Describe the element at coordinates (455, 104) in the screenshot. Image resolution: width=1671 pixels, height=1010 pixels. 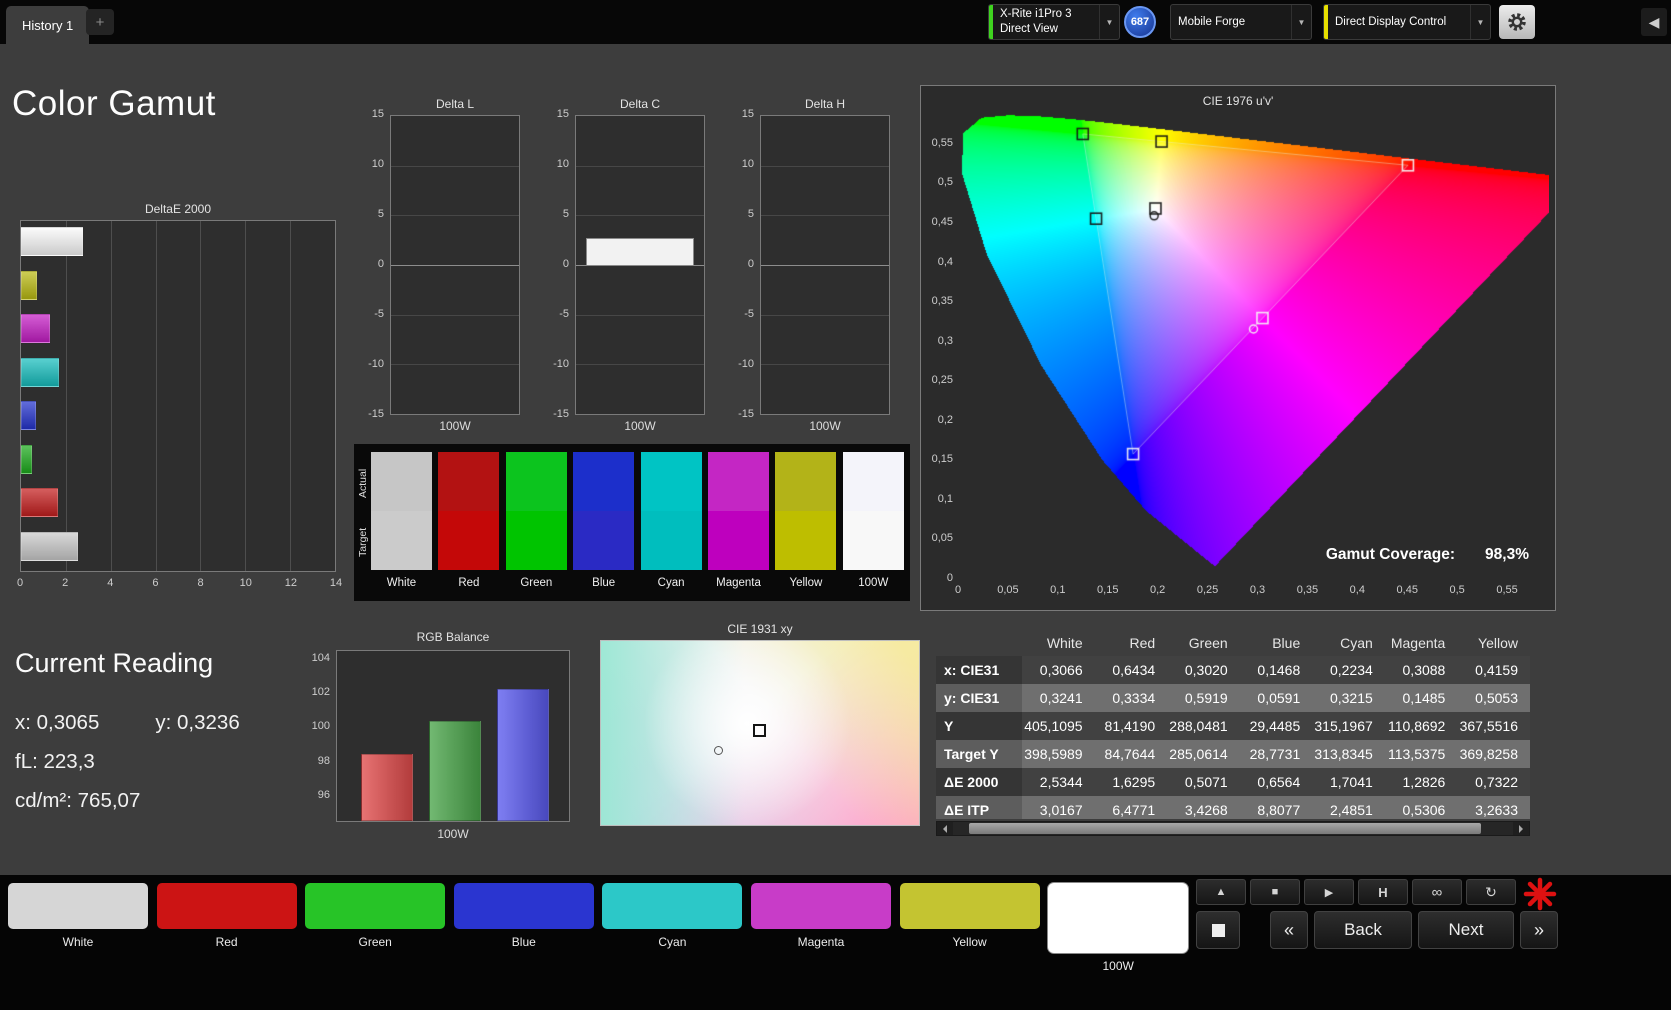
I see `chart-title: Delta L` at that location.